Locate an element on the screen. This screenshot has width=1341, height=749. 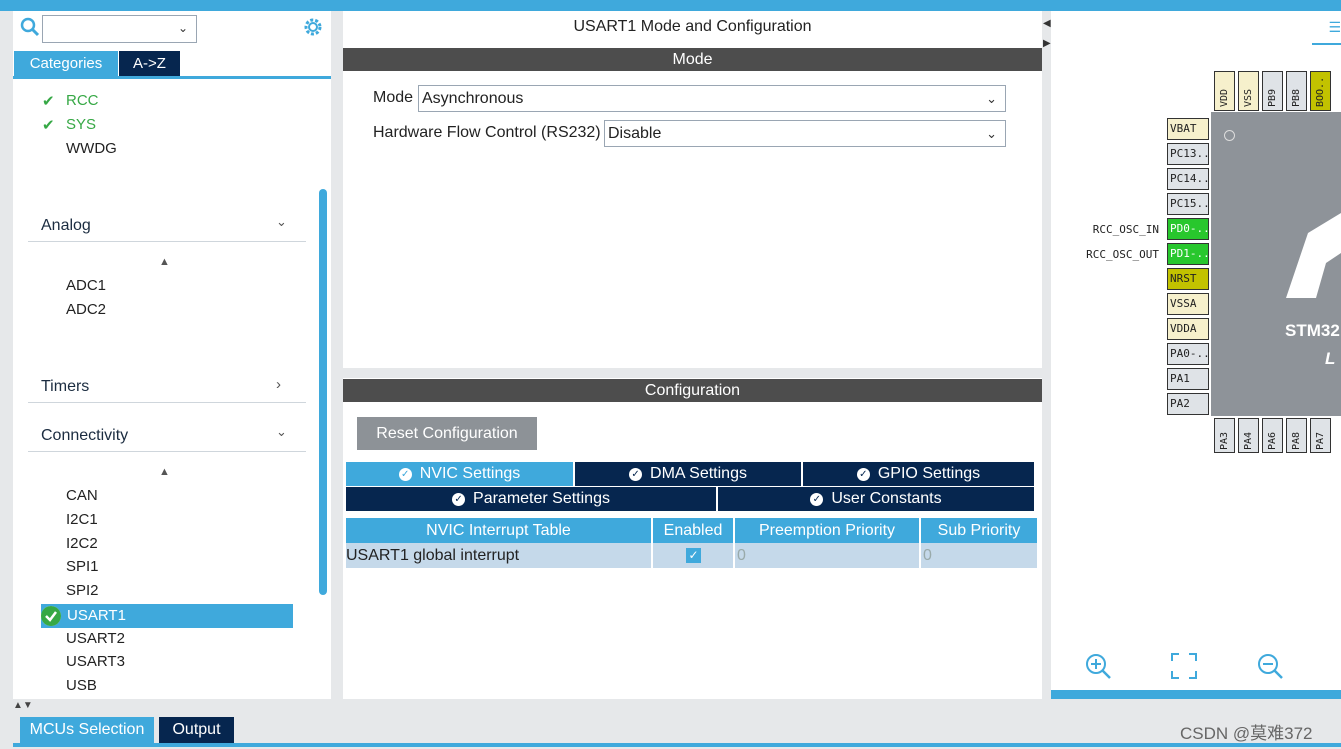
tab-gpio-settings: ✓ GPIO Settings is located at coordinates (918, 474).